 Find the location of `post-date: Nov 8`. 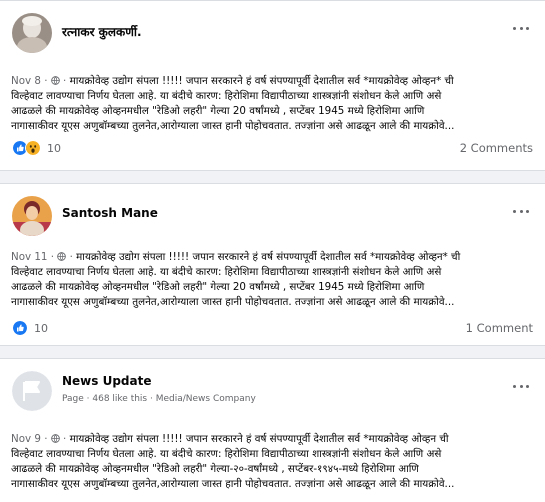

post-date: Nov 8 is located at coordinates (26, 81).